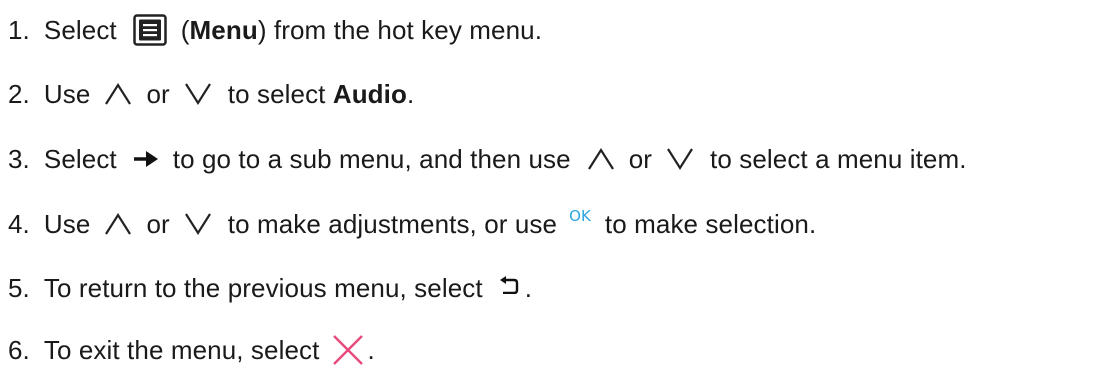  What do you see at coordinates (392, 223) in the screenshot?
I see `step-text: to make adjustments, or use` at bounding box center [392, 223].